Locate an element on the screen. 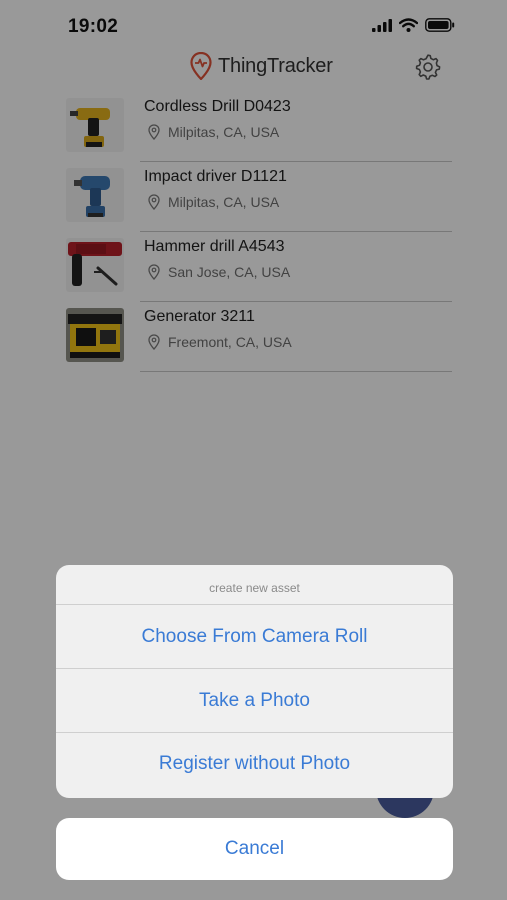 This screenshot has height=900, width=507. take-photo-button: Take a Photo is located at coordinates (254, 701).